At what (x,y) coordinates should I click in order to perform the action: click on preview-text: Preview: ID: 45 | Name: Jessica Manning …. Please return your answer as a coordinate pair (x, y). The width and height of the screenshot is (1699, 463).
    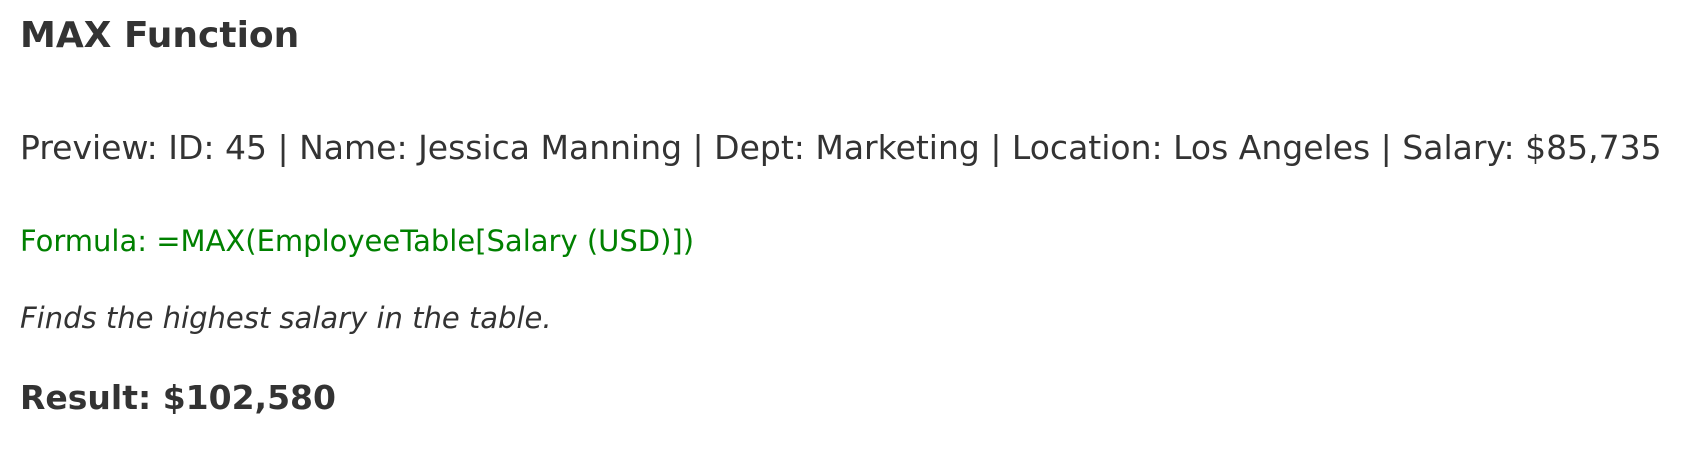
    Looking at the image, I should click on (841, 147).